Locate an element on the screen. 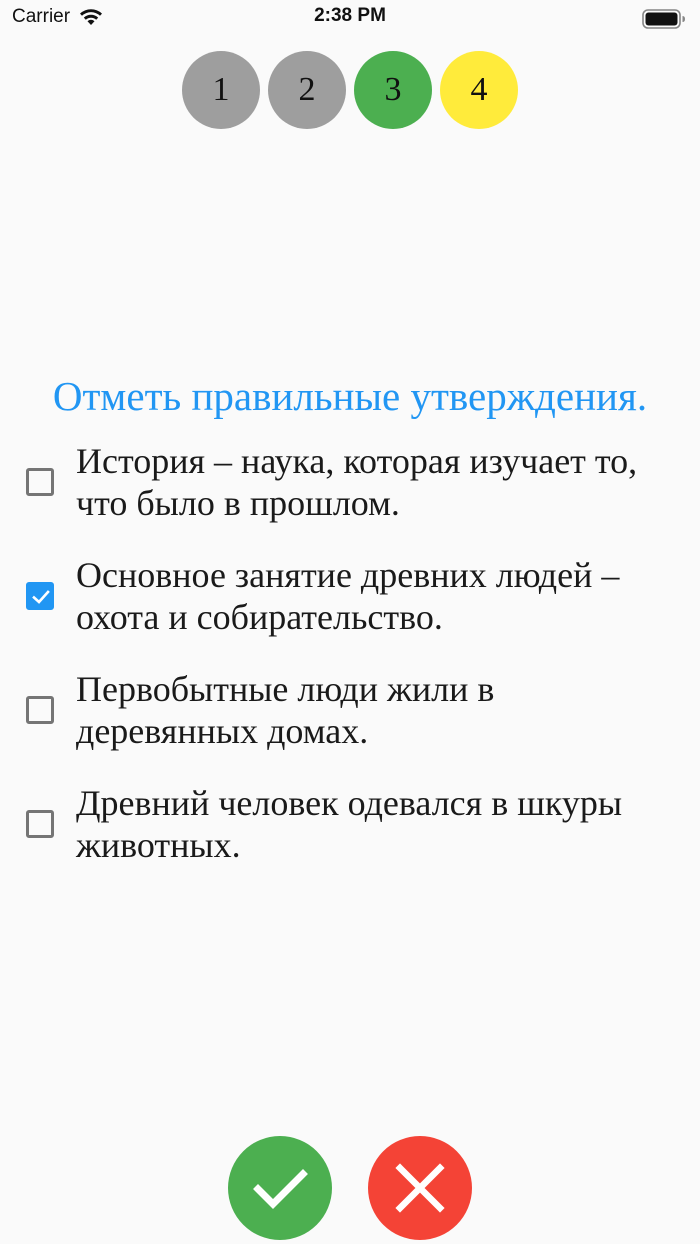  status-bar: Carrier 2:38 PM is located at coordinates (350, 18).